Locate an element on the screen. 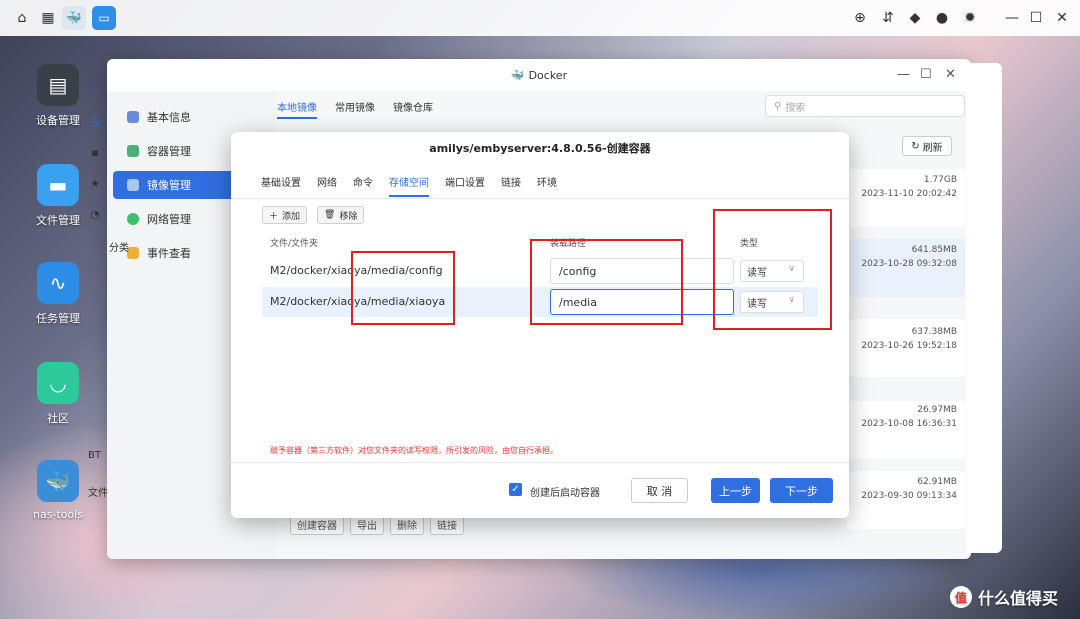  pie-icon: ◔ is located at coordinates (95, 214).